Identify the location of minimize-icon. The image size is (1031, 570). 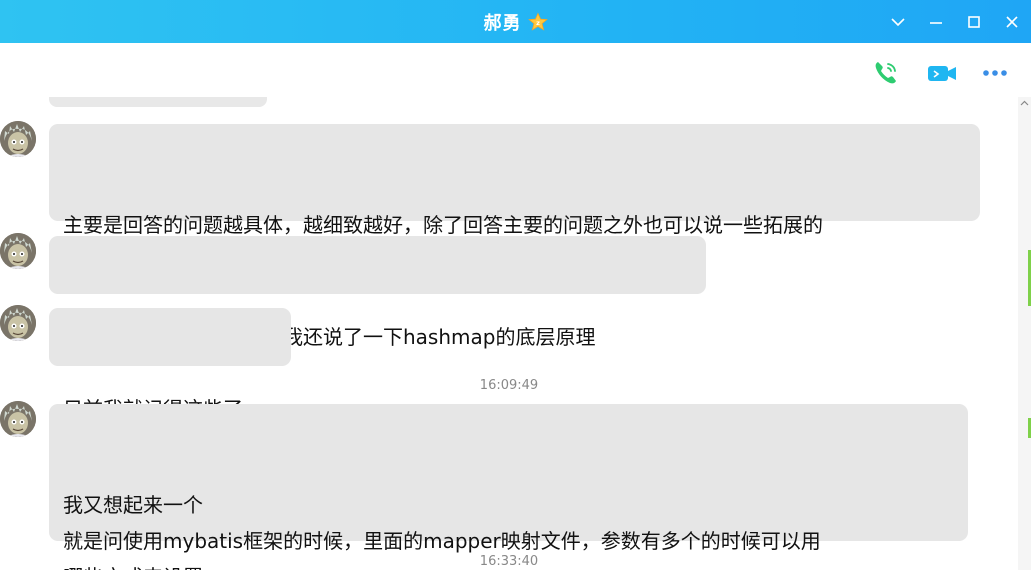
(936, 22).